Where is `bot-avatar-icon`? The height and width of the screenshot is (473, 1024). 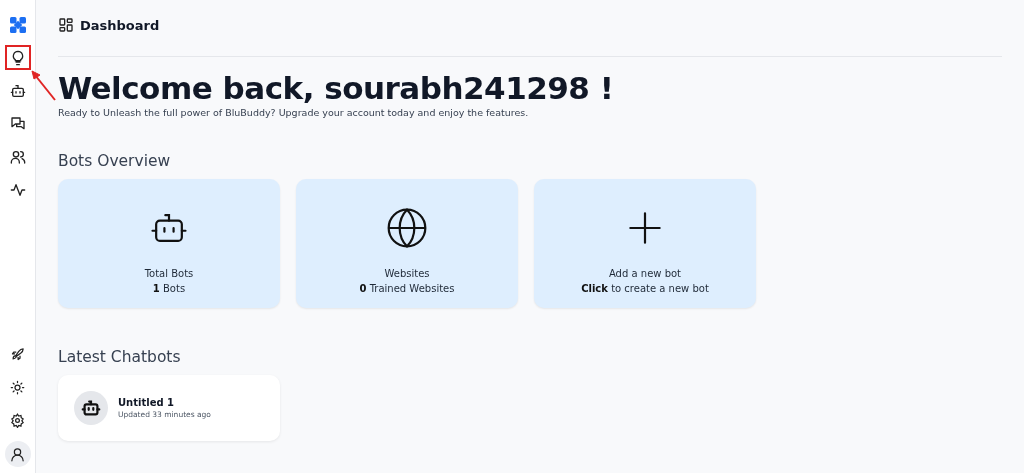 bot-avatar-icon is located at coordinates (91, 408).